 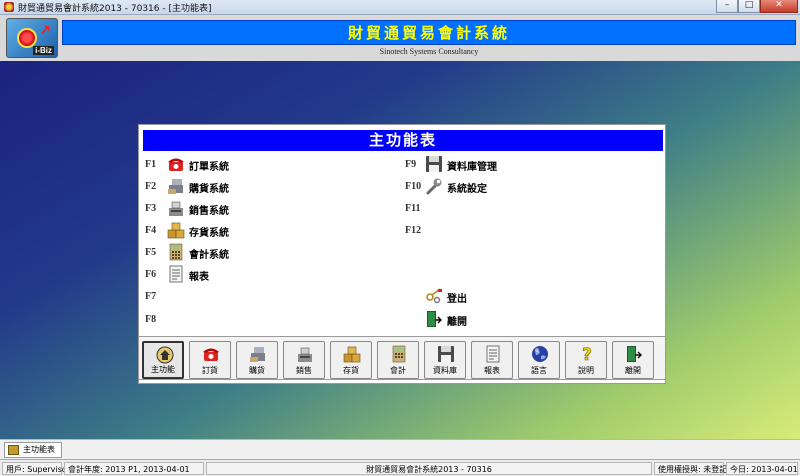 I want to click on close-button: ✕, so click(x=779, y=6).